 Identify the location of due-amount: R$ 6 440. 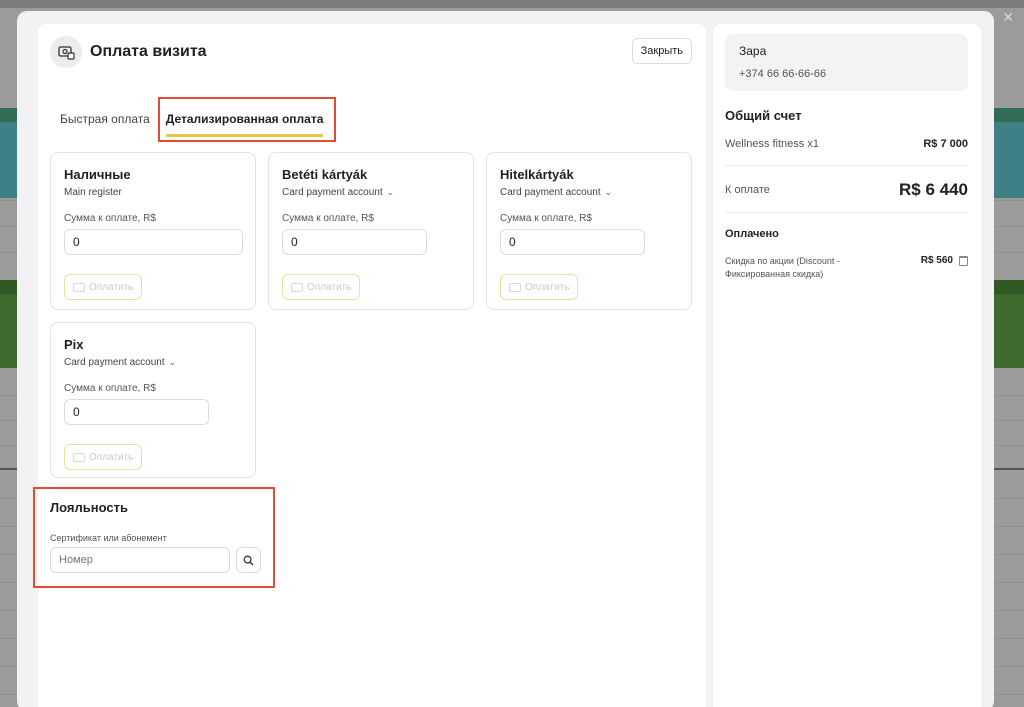
(933, 189).